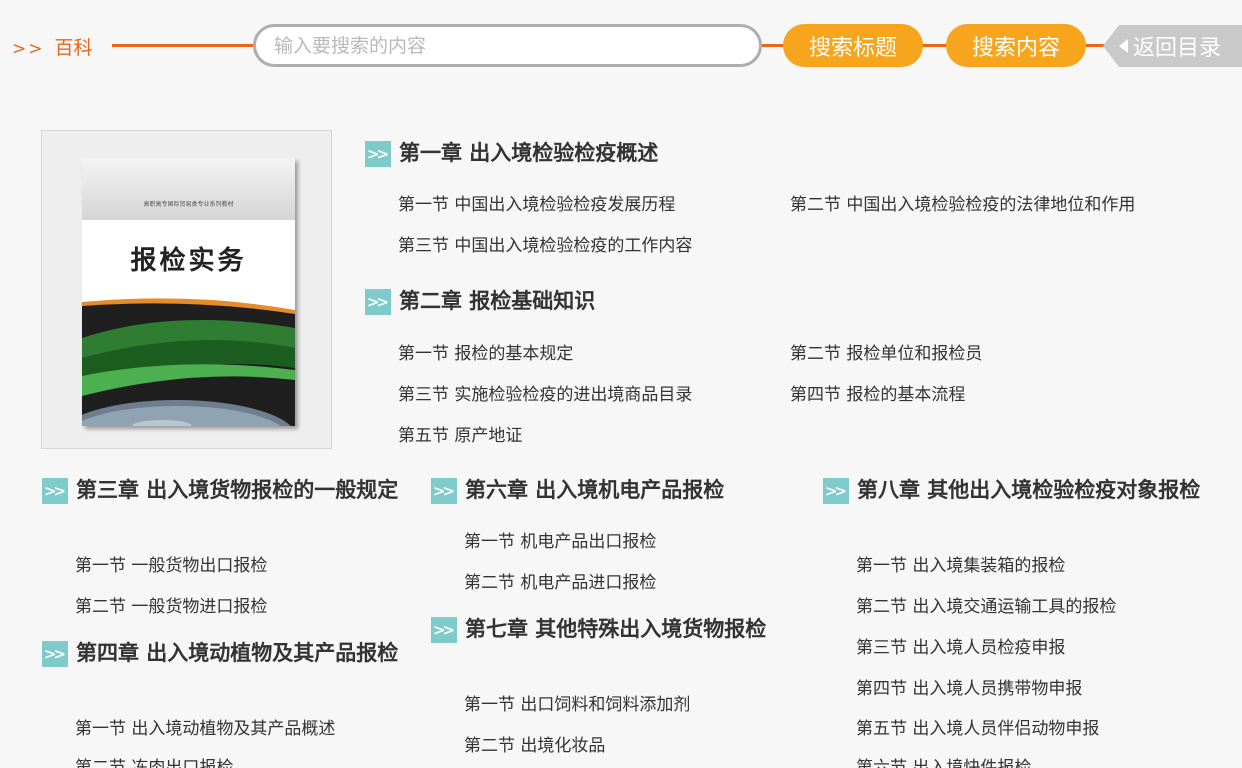 This screenshot has width=1242, height=768. I want to click on chapter-title: 第四章 出入境动植物及其产品报检, so click(237, 653).